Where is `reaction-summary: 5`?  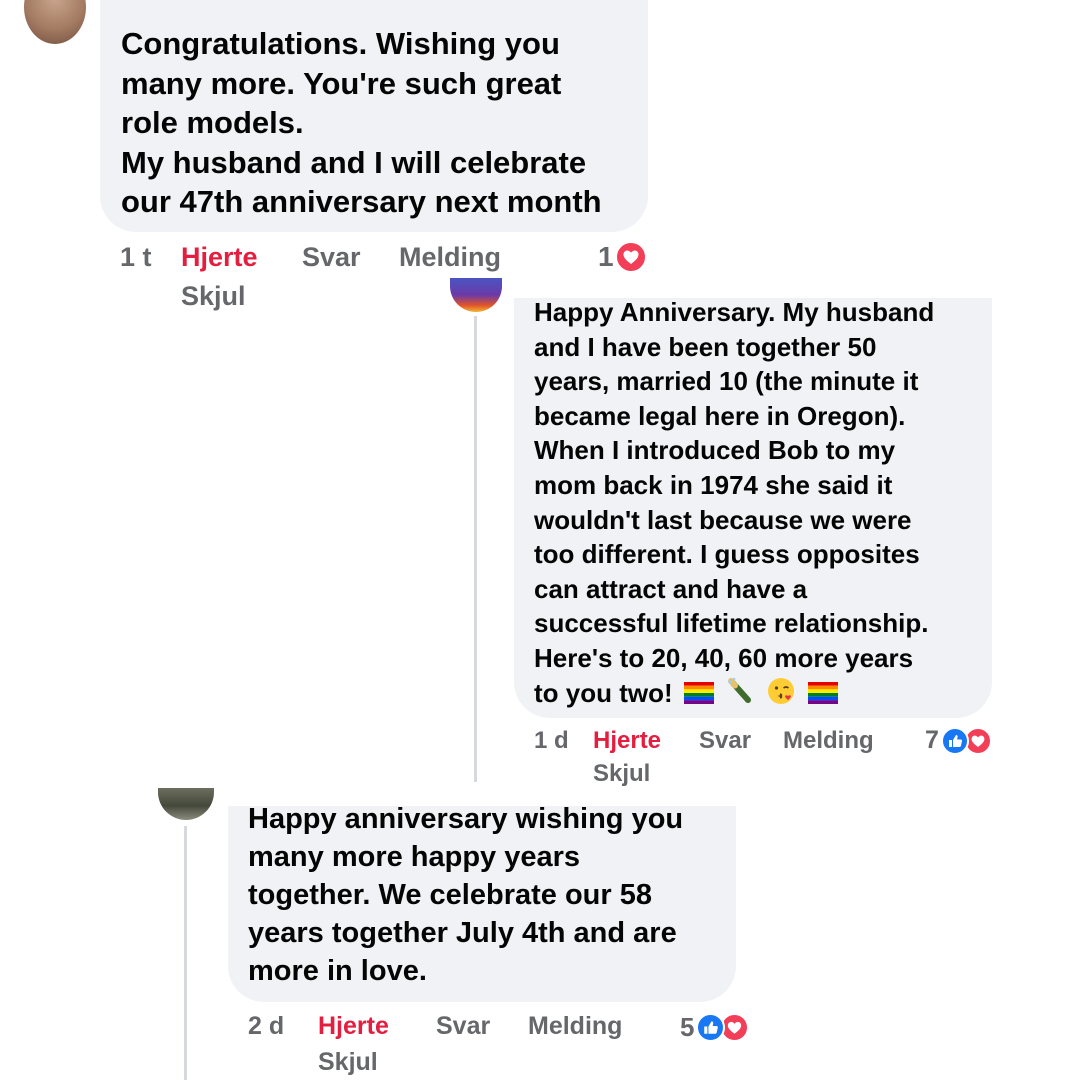 reaction-summary: 5 is located at coordinates (715, 1027).